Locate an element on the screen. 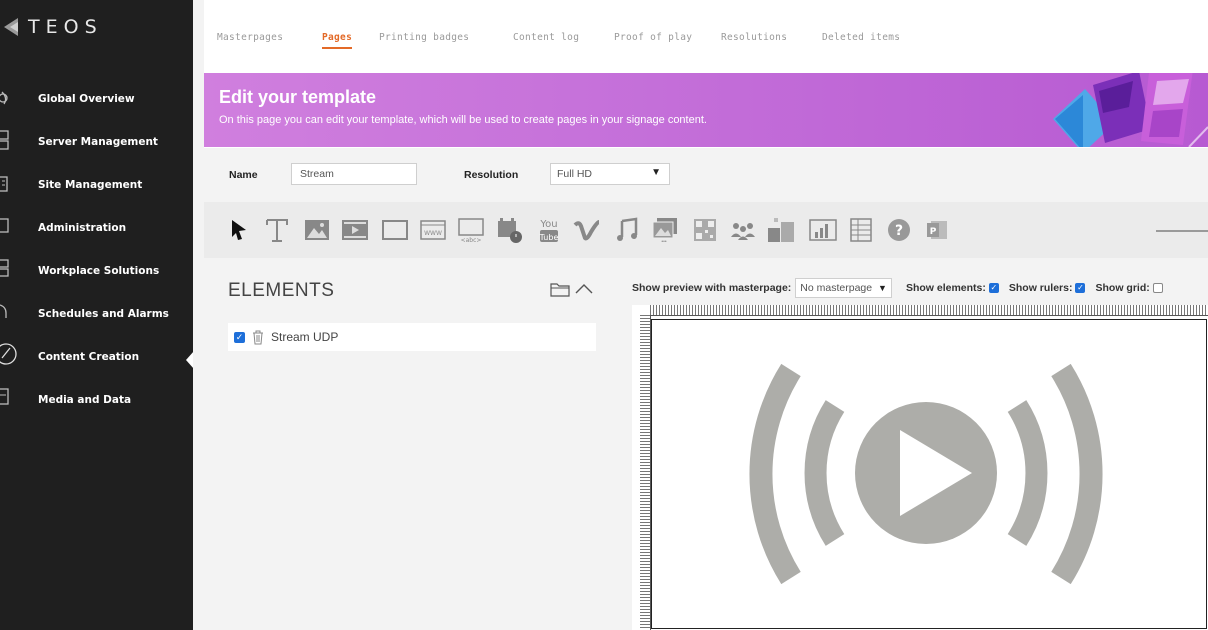  masterpage-label: Show preview with masterpage: is located at coordinates (712, 288).